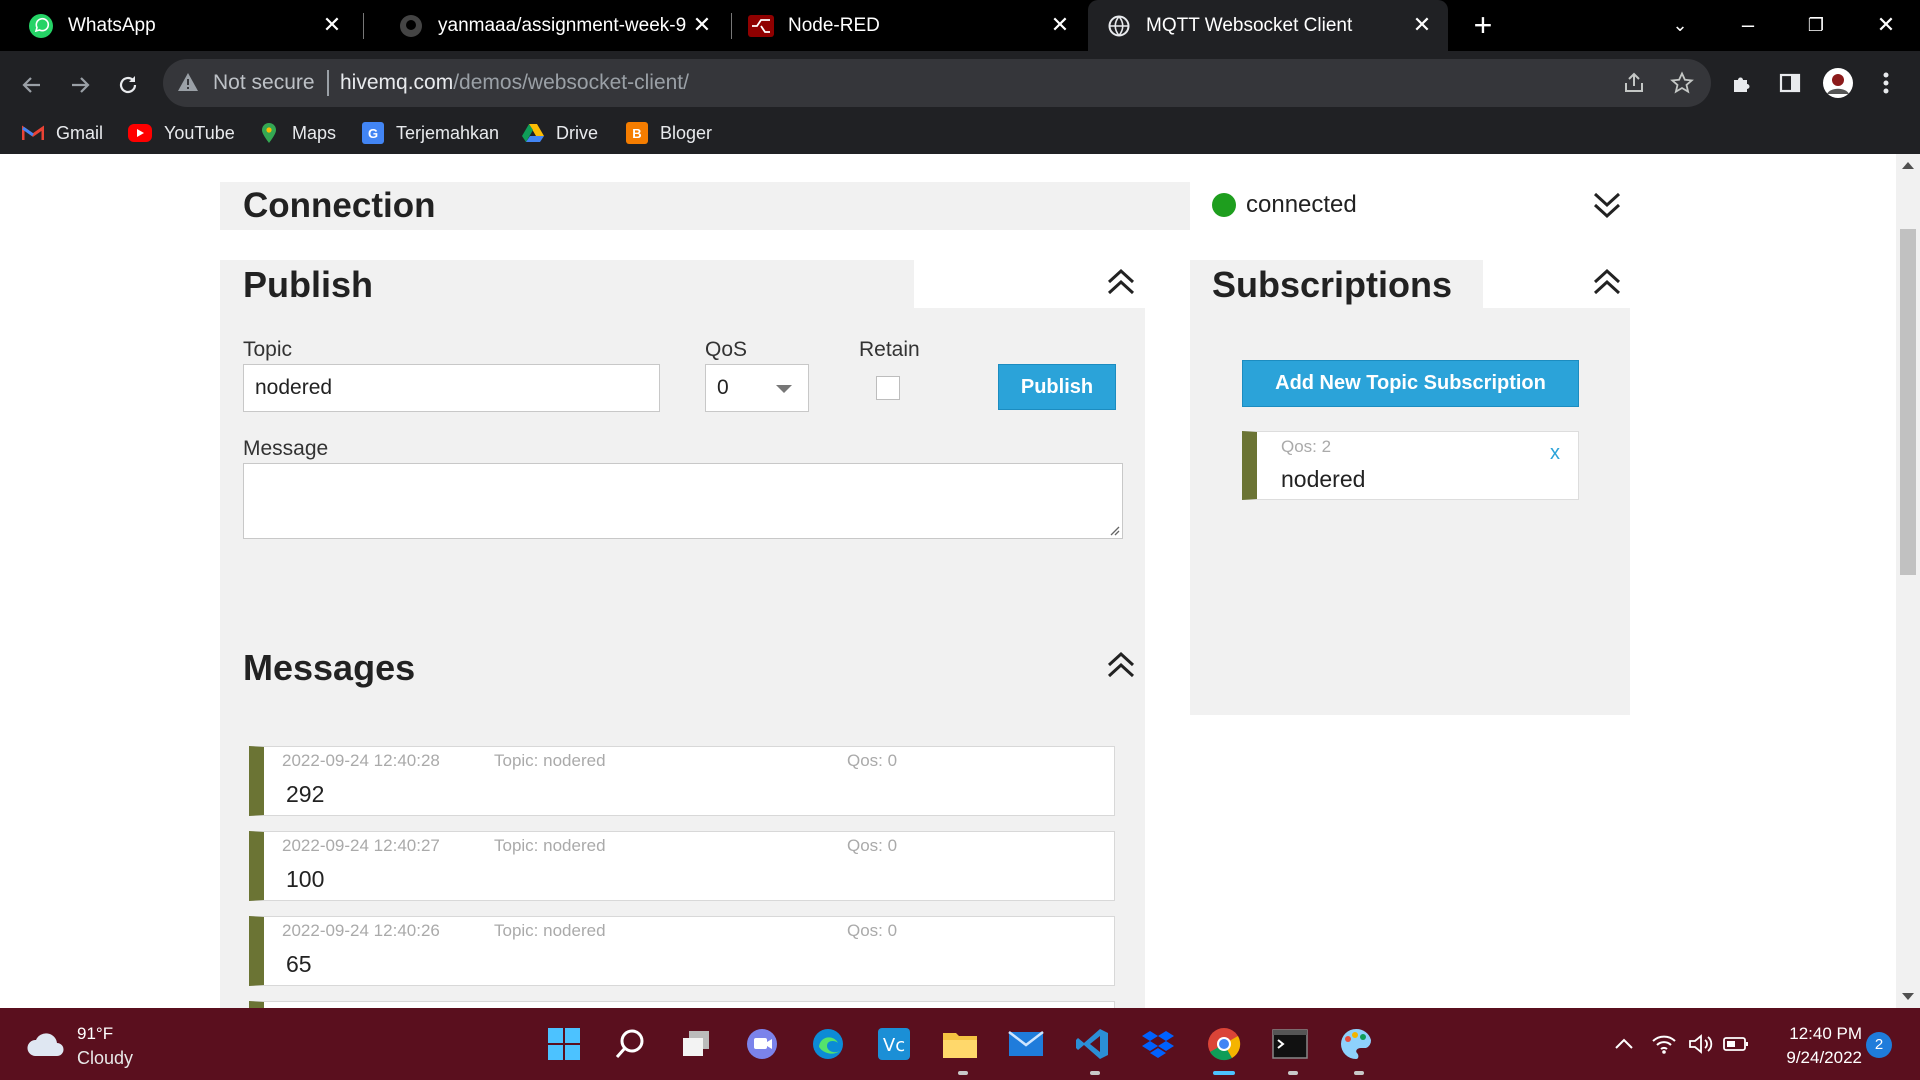 The height and width of the screenshot is (1080, 1920). I want to click on clock-date: 9/24/2022, so click(1811, 1058).